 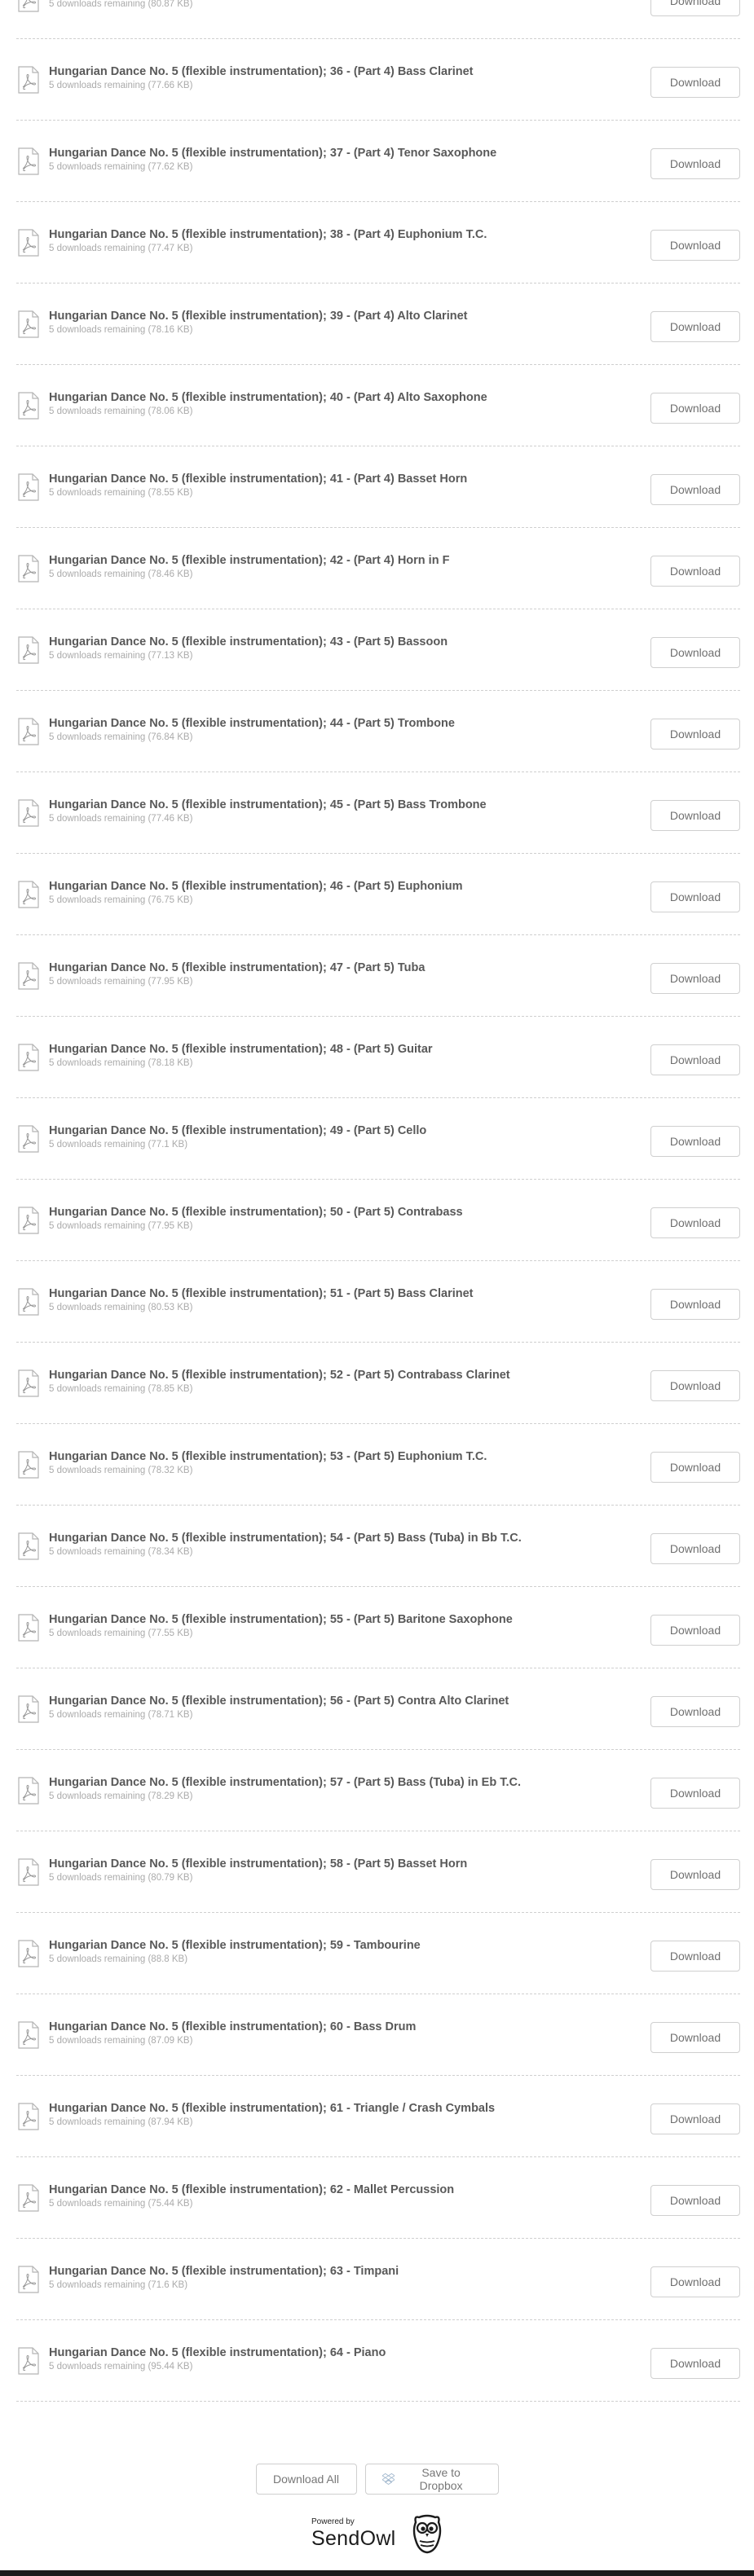 What do you see at coordinates (118, 1145) in the screenshot?
I see `file-meta: 5 downloads remaining (77.1 KB)` at bounding box center [118, 1145].